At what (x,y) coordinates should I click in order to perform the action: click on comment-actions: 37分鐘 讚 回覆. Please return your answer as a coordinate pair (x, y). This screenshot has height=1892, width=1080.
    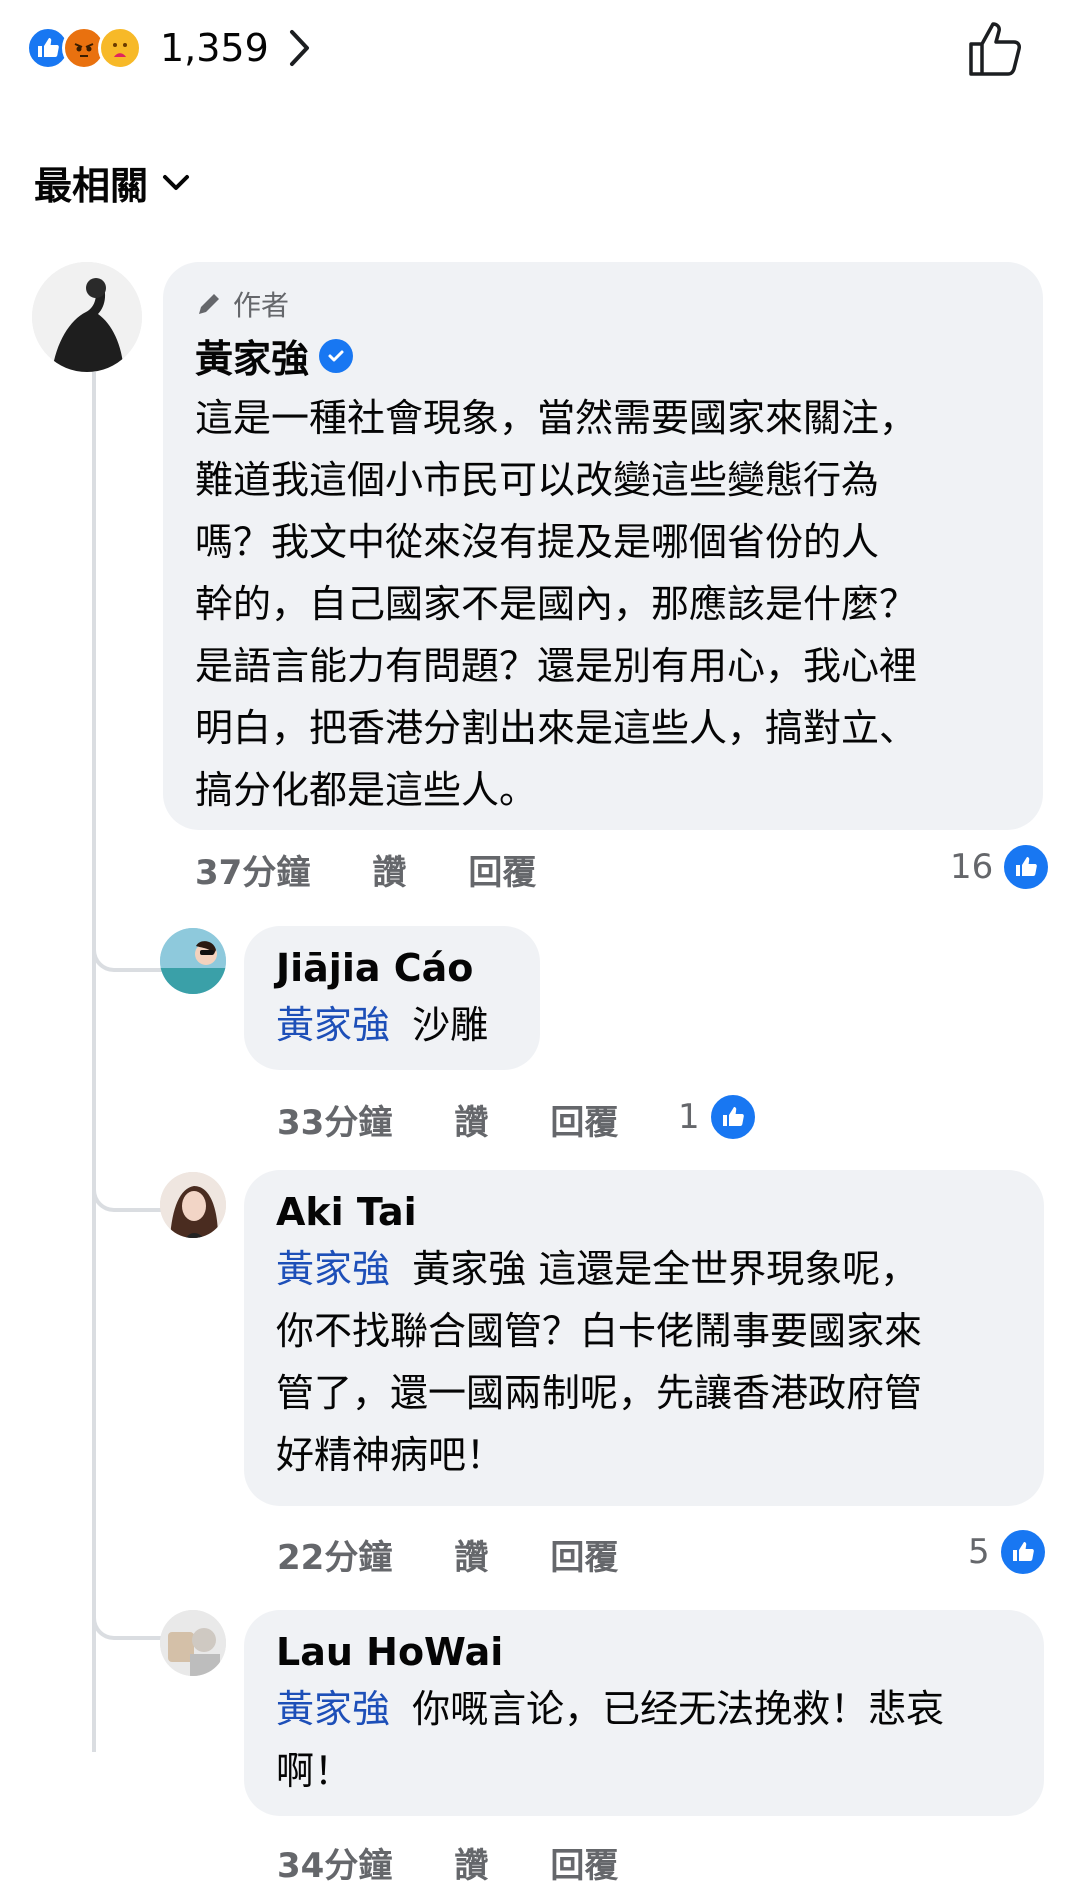
    Looking at the image, I should click on (396, 869).